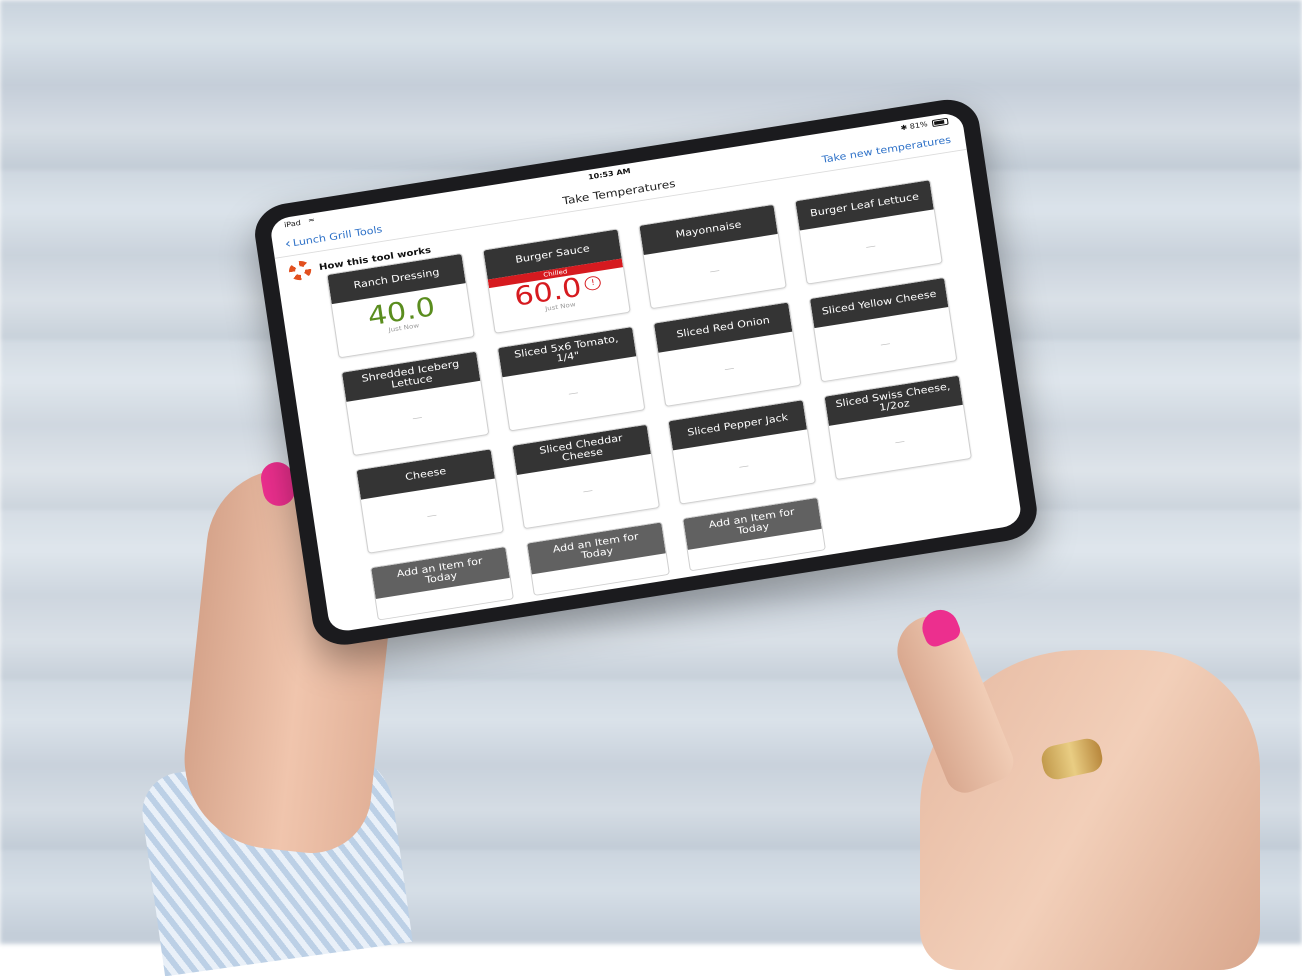 The width and height of the screenshot is (1302, 976). I want to click on wifi-icon: ≈, so click(311, 220).